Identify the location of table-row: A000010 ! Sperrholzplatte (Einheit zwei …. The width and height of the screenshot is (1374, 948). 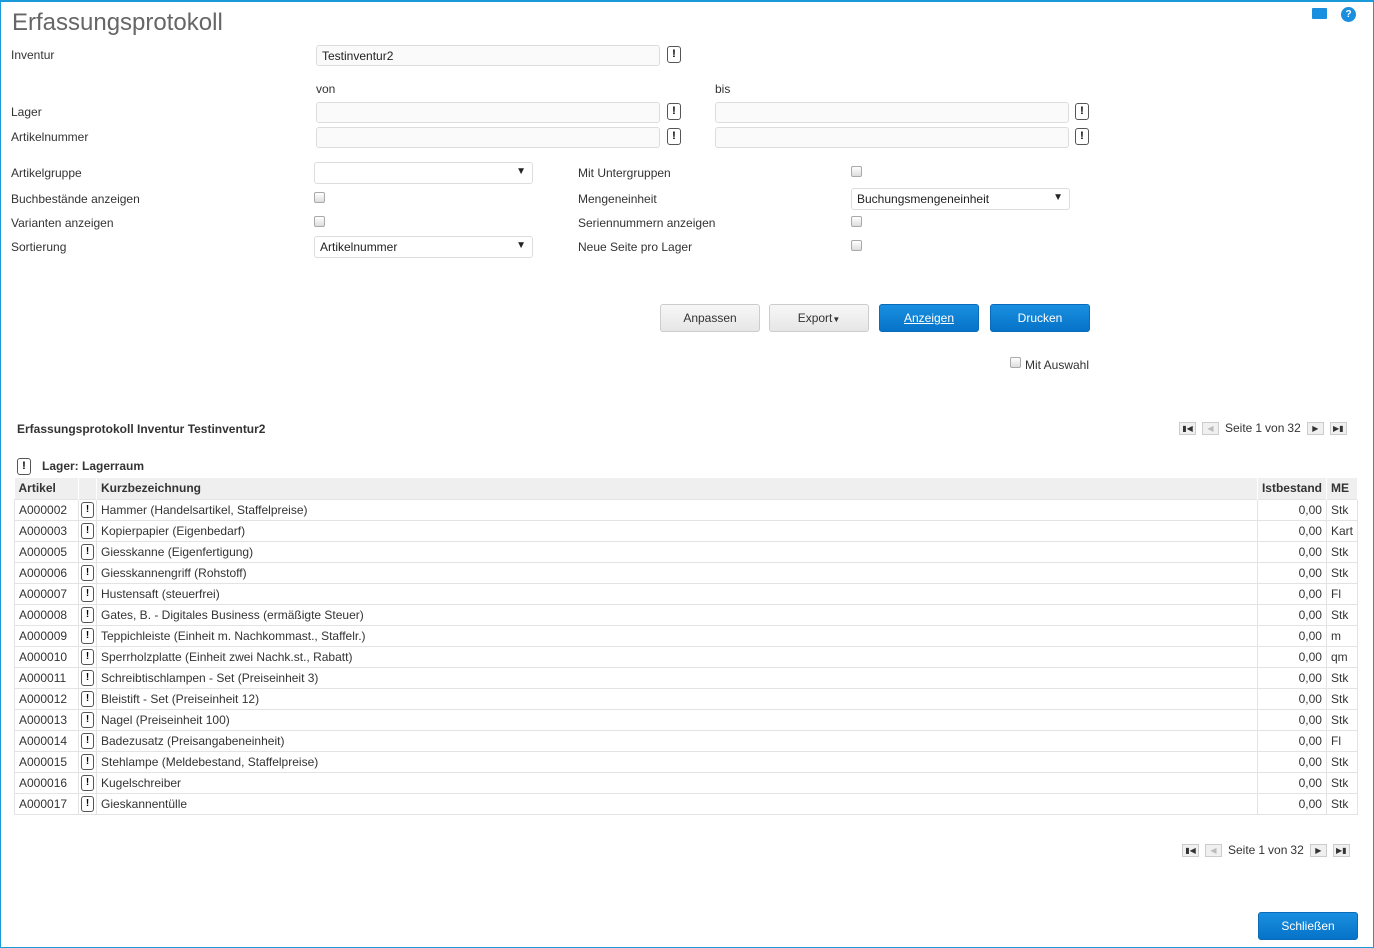
(686, 656).